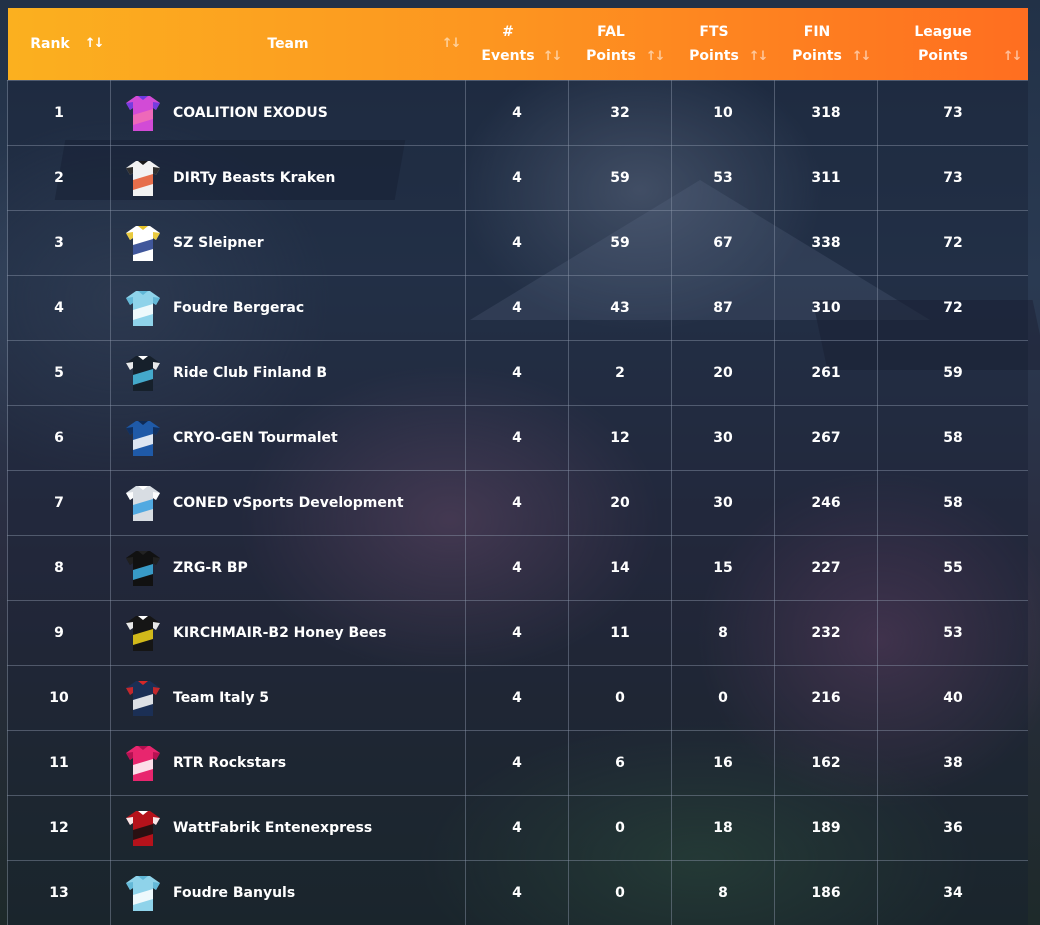 The image size is (1040, 925). Describe the element at coordinates (723, 632) in the screenshot. I see `fts-points-cell: 8` at that location.